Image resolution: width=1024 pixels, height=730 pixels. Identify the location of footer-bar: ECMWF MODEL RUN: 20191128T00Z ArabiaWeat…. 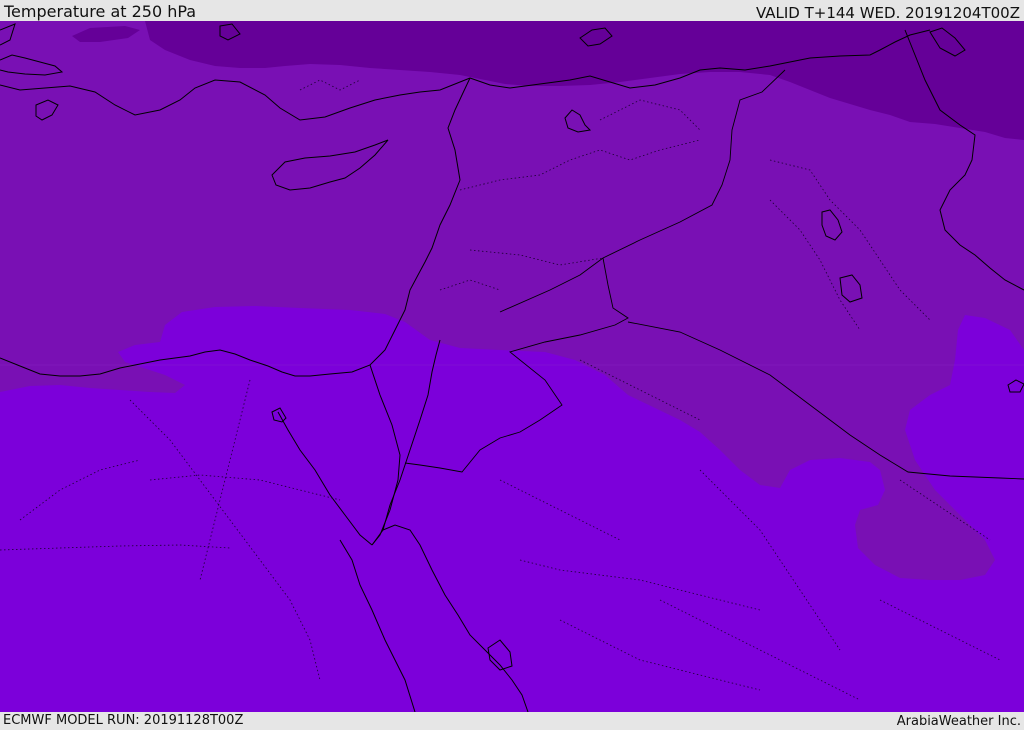
(512, 720).